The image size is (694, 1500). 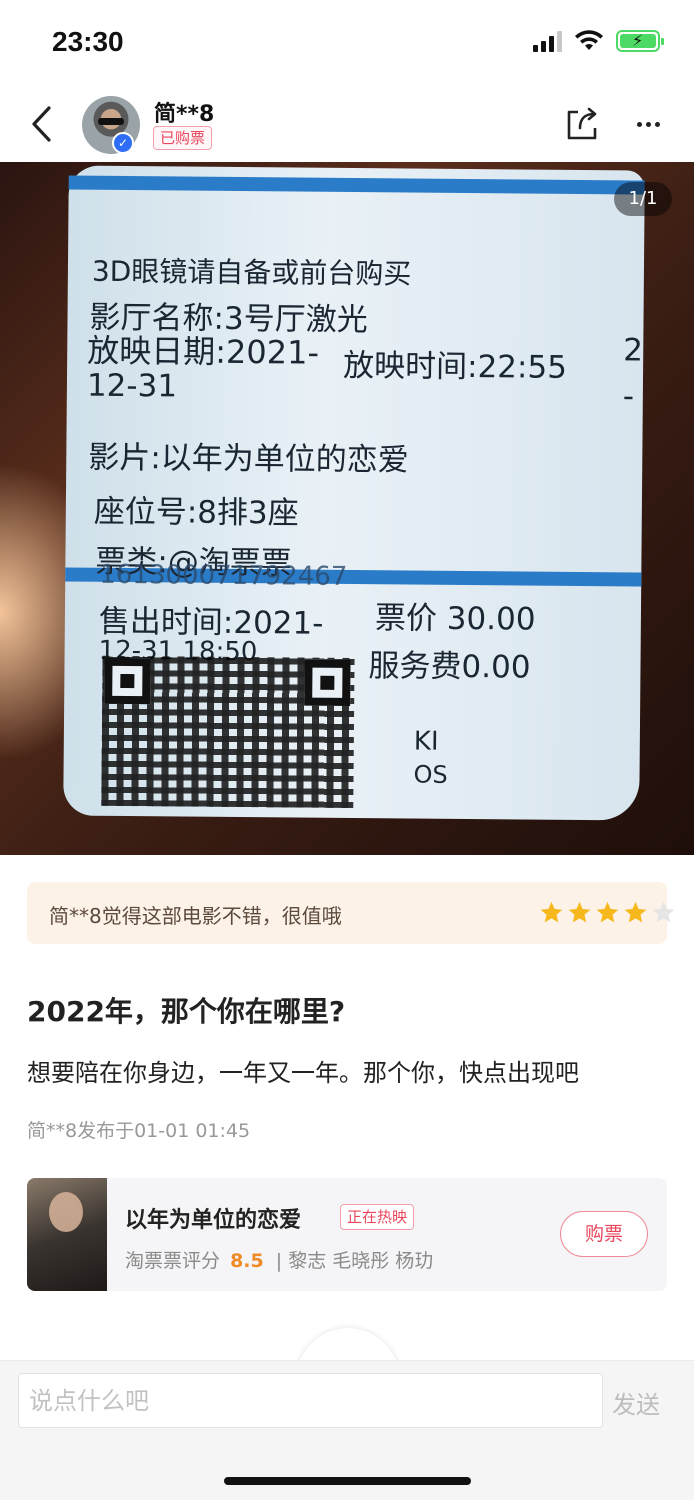 I want to click on status-time: 23:30, so click(x=88, y=41).